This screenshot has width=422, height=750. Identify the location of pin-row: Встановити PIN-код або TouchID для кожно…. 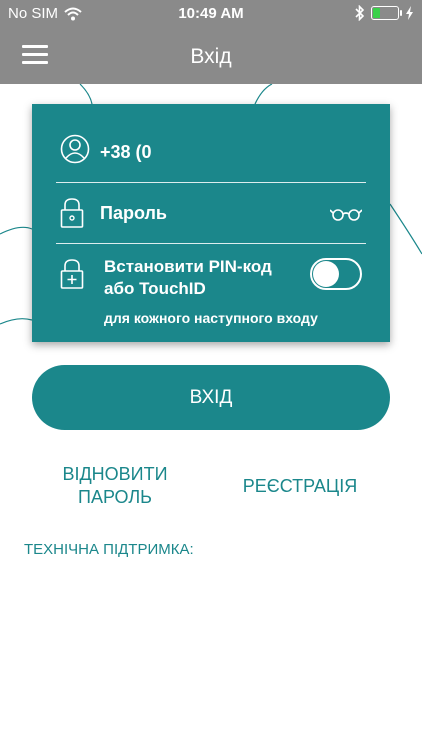
(211, 293).